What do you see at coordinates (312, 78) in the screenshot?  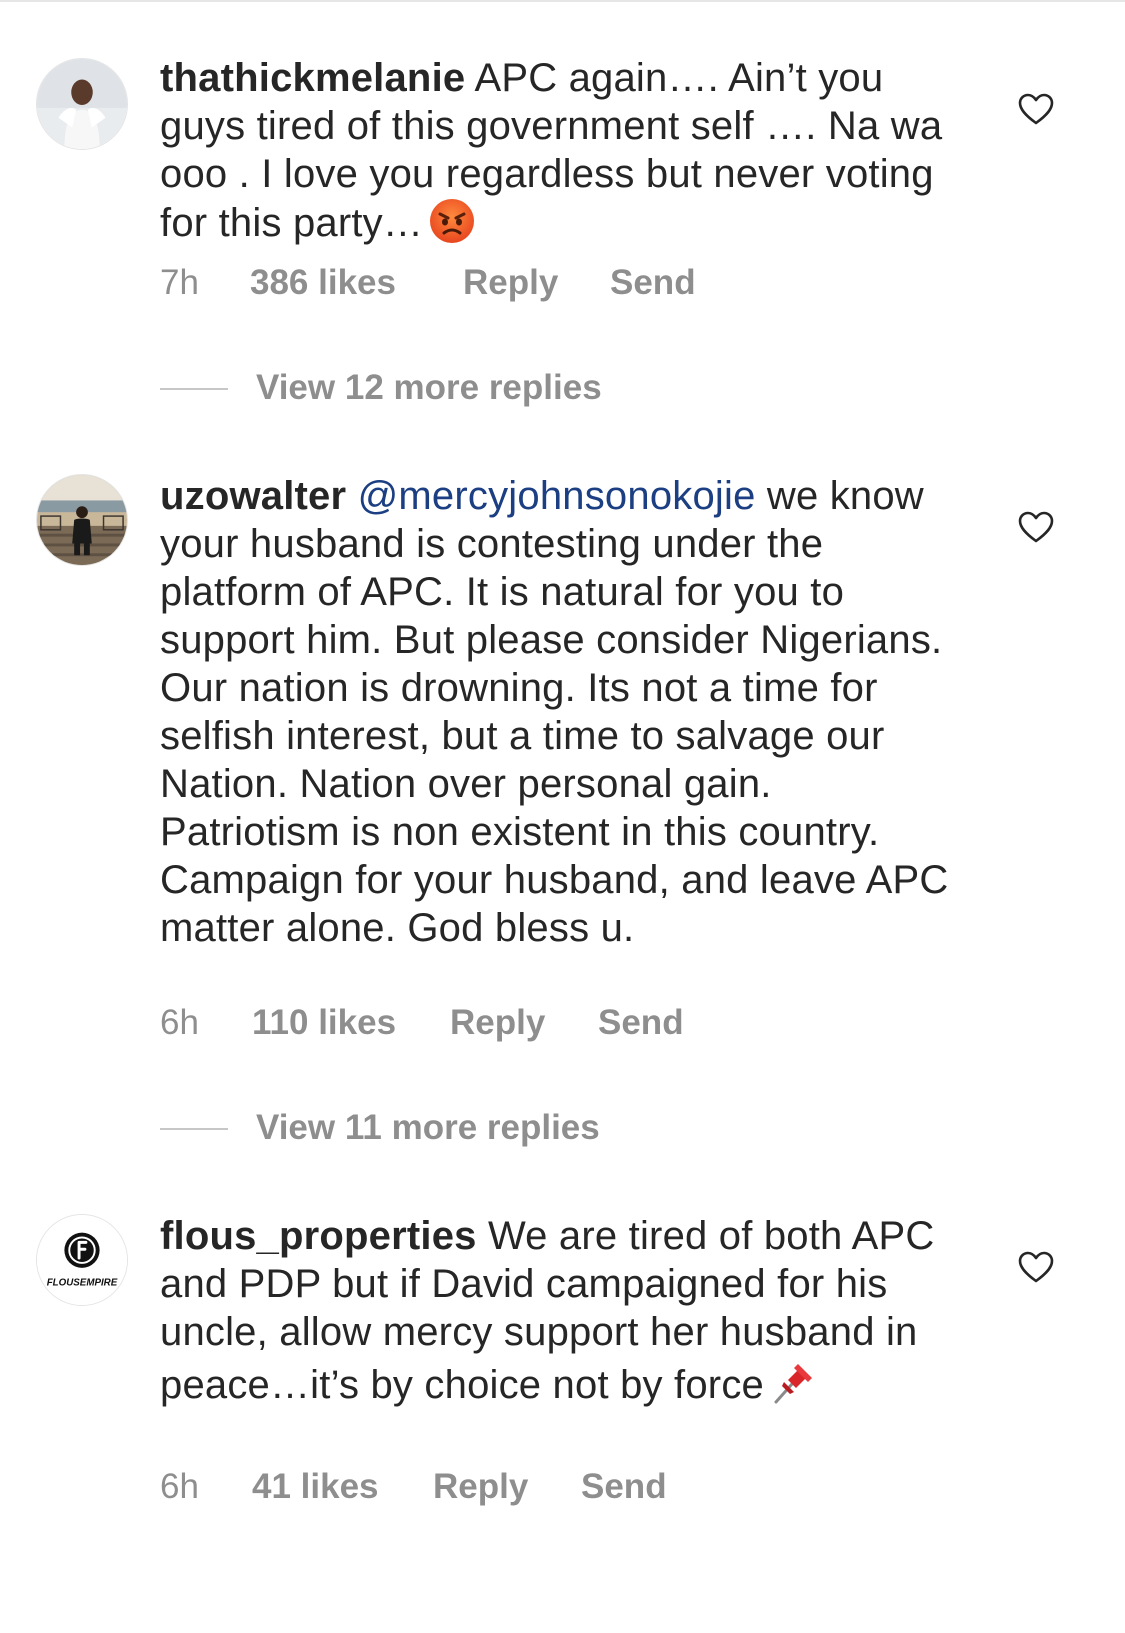 I see `username: thathickmelanie` at bounding box center [312, 78].